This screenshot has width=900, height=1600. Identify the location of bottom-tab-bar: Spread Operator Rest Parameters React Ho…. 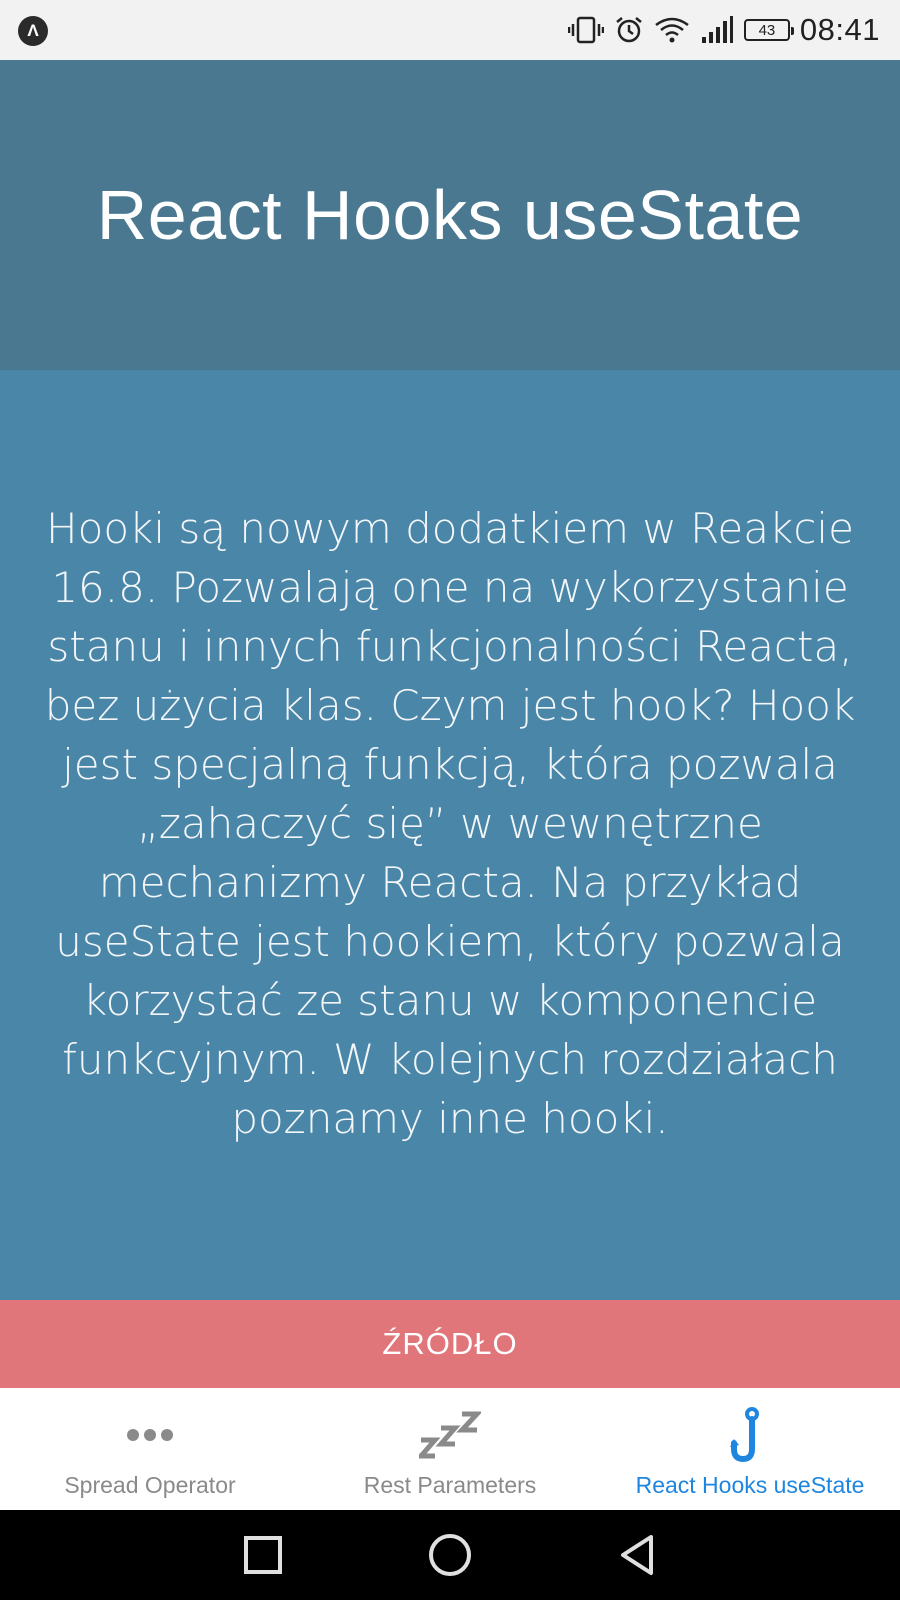
(450, 1449).